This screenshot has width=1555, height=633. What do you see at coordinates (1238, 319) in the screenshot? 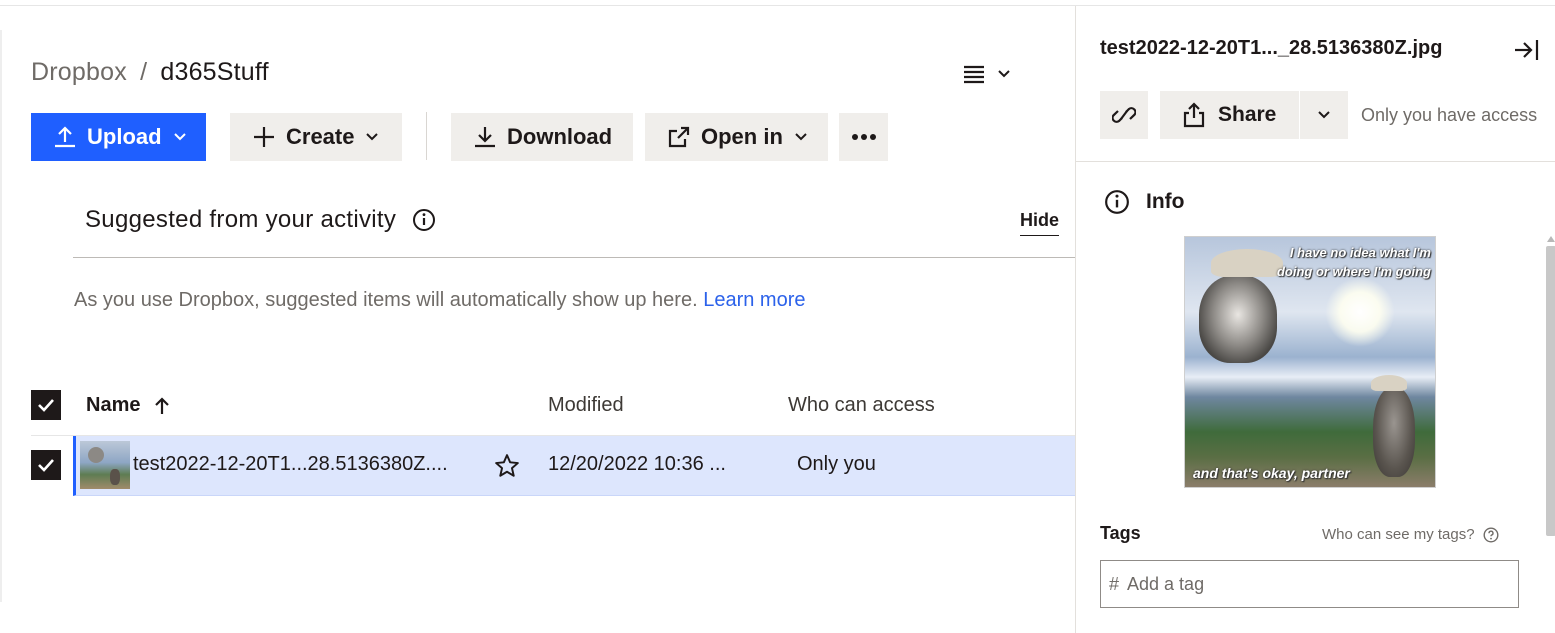
I see `preview-raccoon-large` at bounding box center [1238, 319].